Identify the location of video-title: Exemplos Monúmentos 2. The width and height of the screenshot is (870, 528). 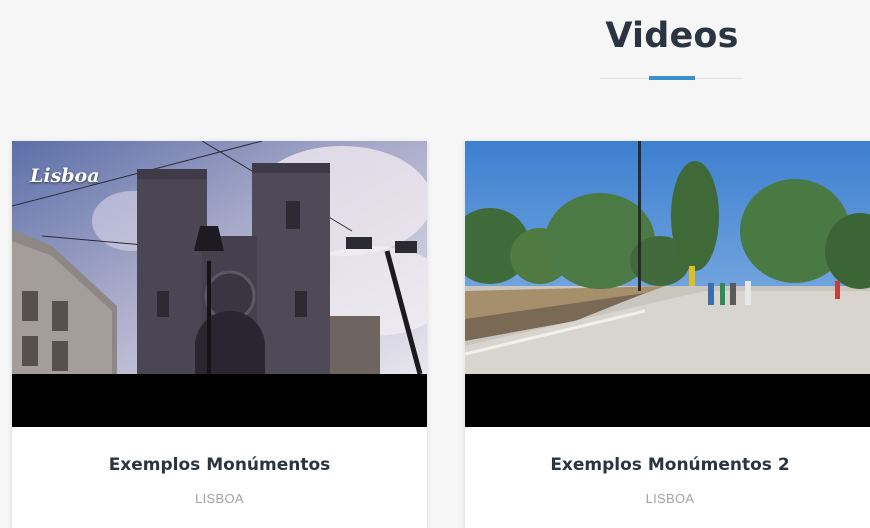
(669, 465).